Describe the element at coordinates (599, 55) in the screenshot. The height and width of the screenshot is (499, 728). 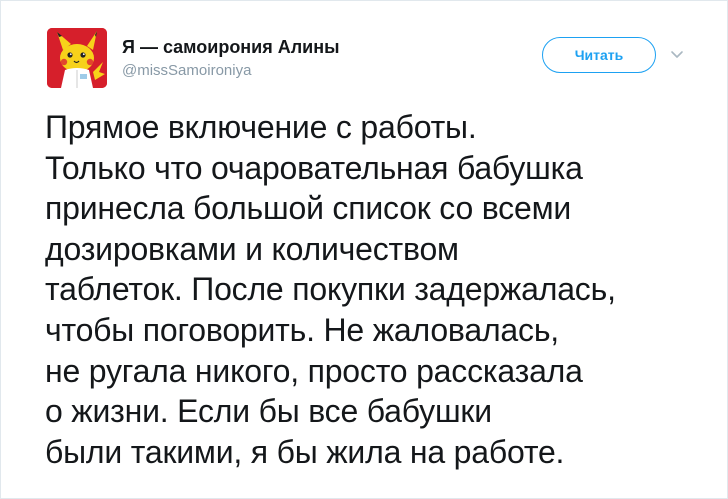
I see `follow-button: Читать` at that location.